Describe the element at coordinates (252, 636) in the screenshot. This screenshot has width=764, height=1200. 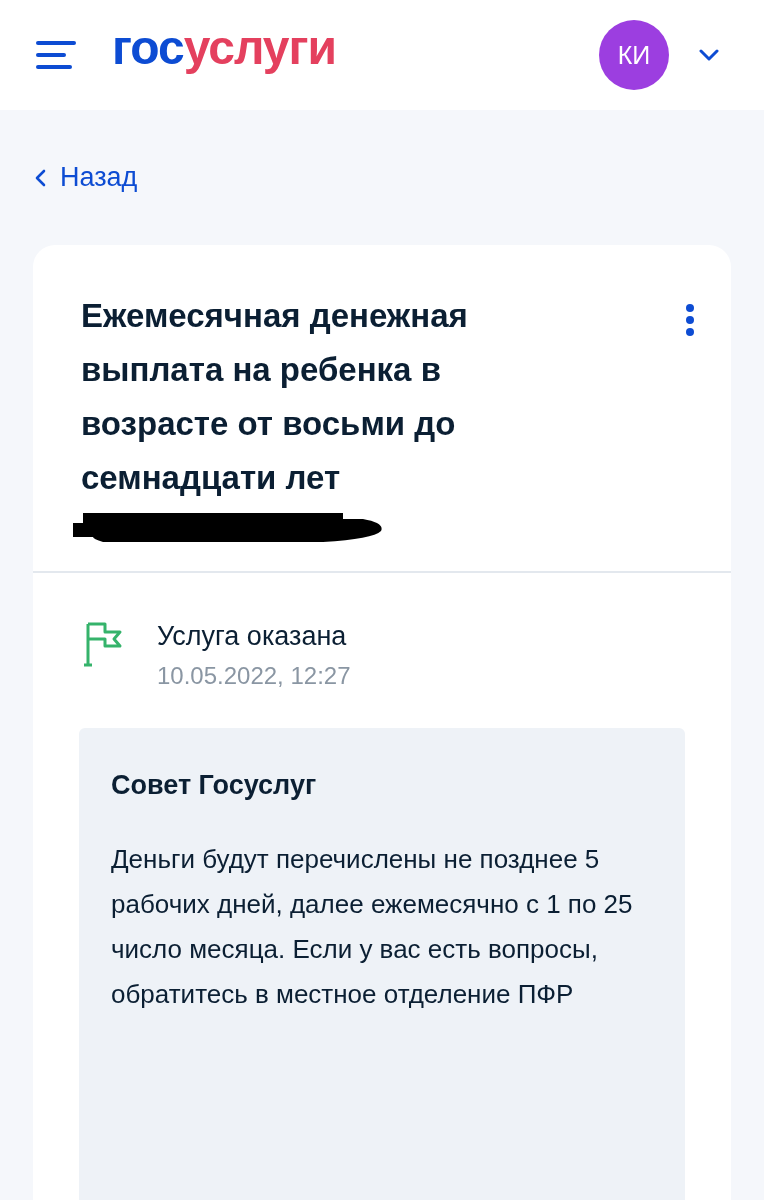
I see `status-label: Услуга оказана` at that location.